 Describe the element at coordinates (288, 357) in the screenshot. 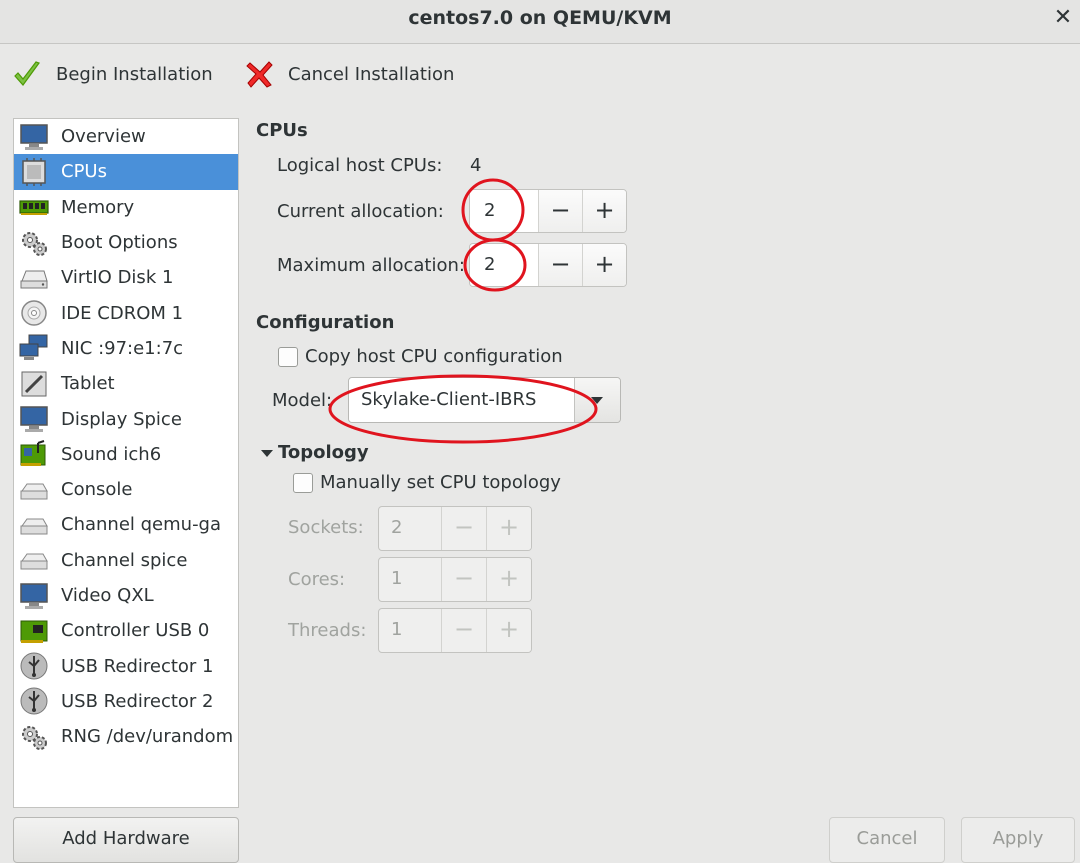

I see `copy-host-cpu-checkbox` at that location.